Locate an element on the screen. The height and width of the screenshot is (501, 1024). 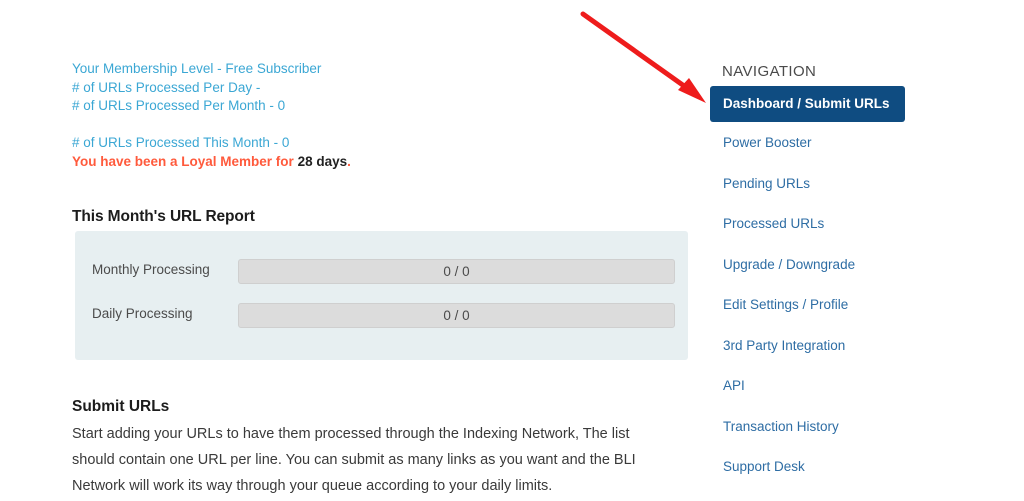
submit-urls-heading: Submit URLs is located at coordinates (121, 406).